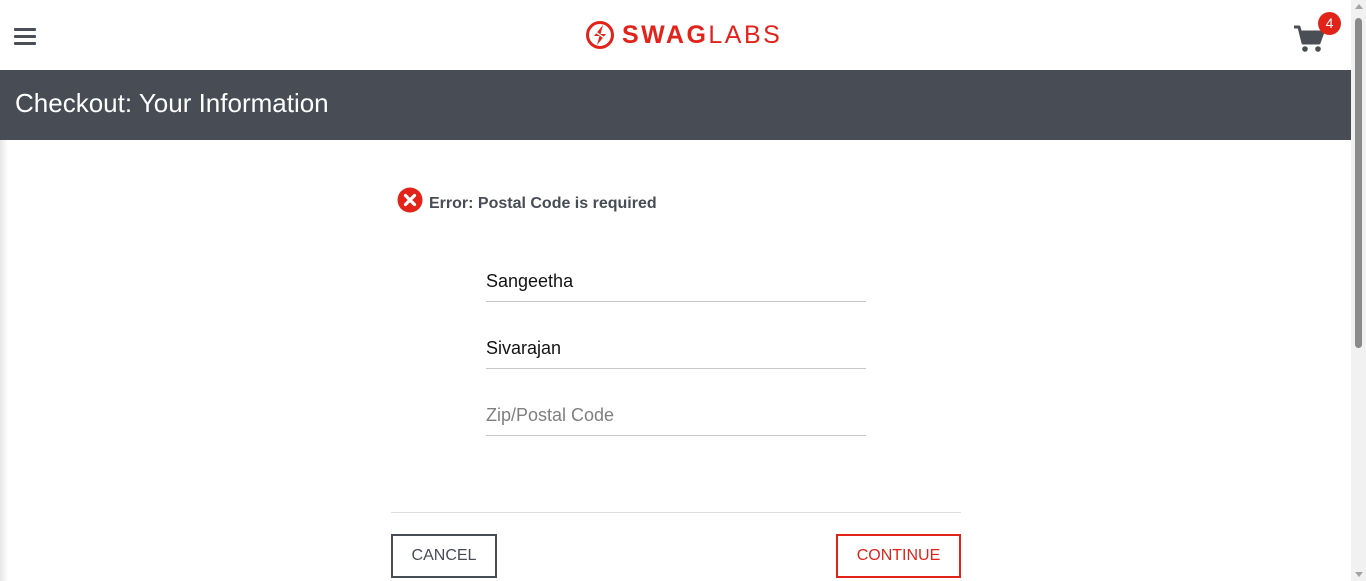 The image size is (1366, 581). Describe the element at coordinates (702, 35) in the screenshot. I see `logo-wordmark: SWAGLABS` at that location.